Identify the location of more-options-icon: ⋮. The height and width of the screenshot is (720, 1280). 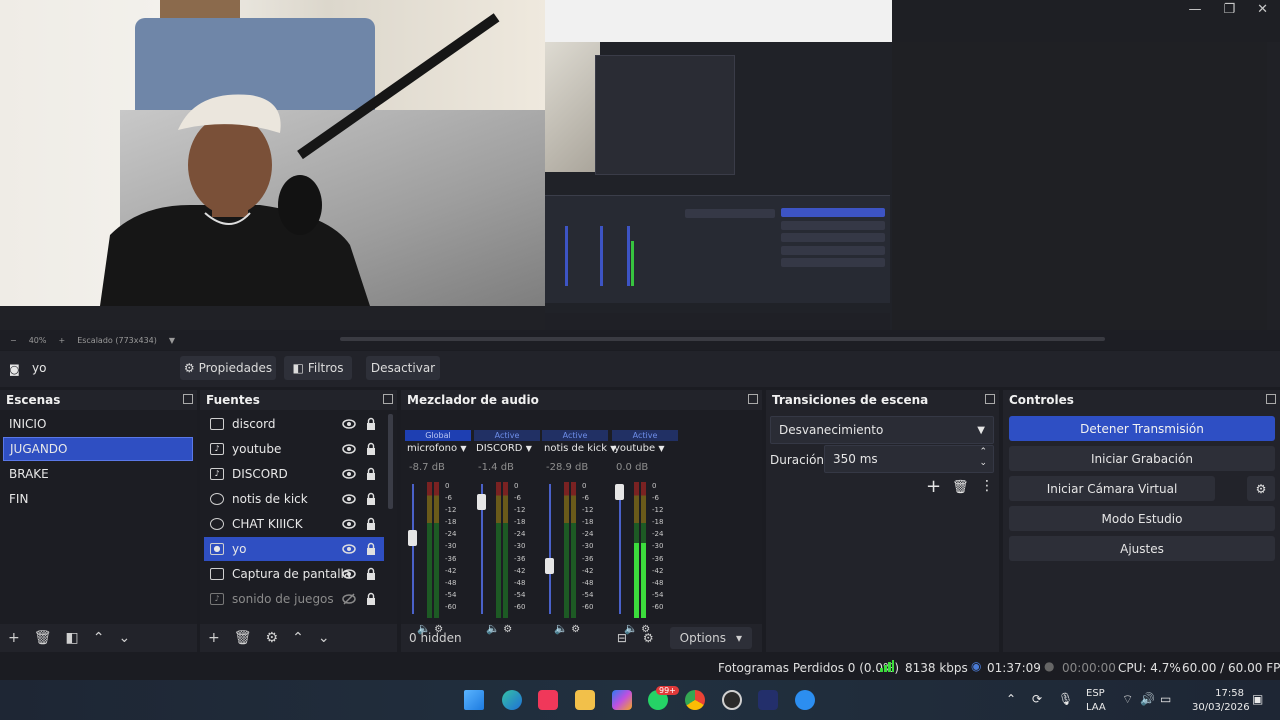
(987, 486).